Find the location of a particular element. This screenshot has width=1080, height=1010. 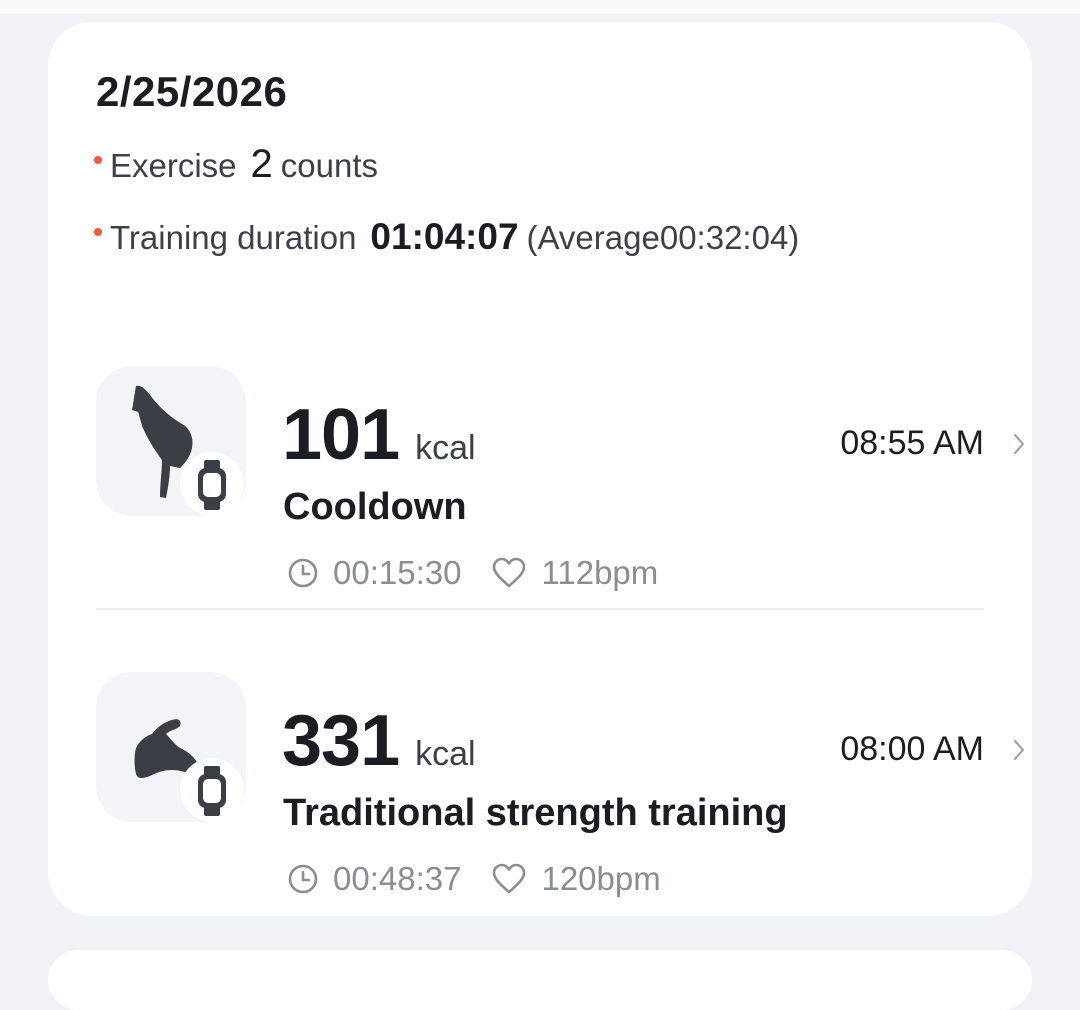

calories: 331 kcal is located at coordinates (379, 741).